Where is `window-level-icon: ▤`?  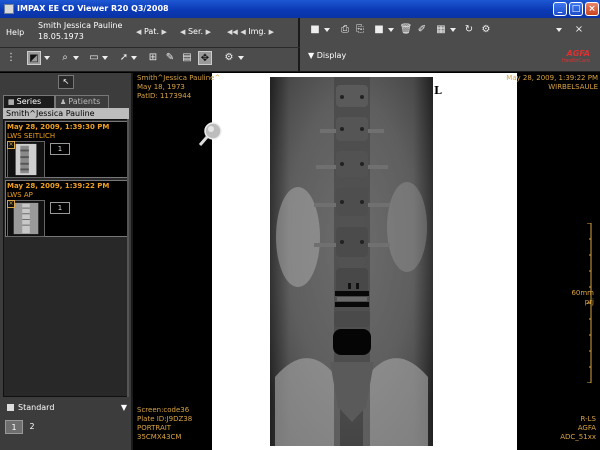
window-level-icon: ▤ is located at coordinates (187, 58).